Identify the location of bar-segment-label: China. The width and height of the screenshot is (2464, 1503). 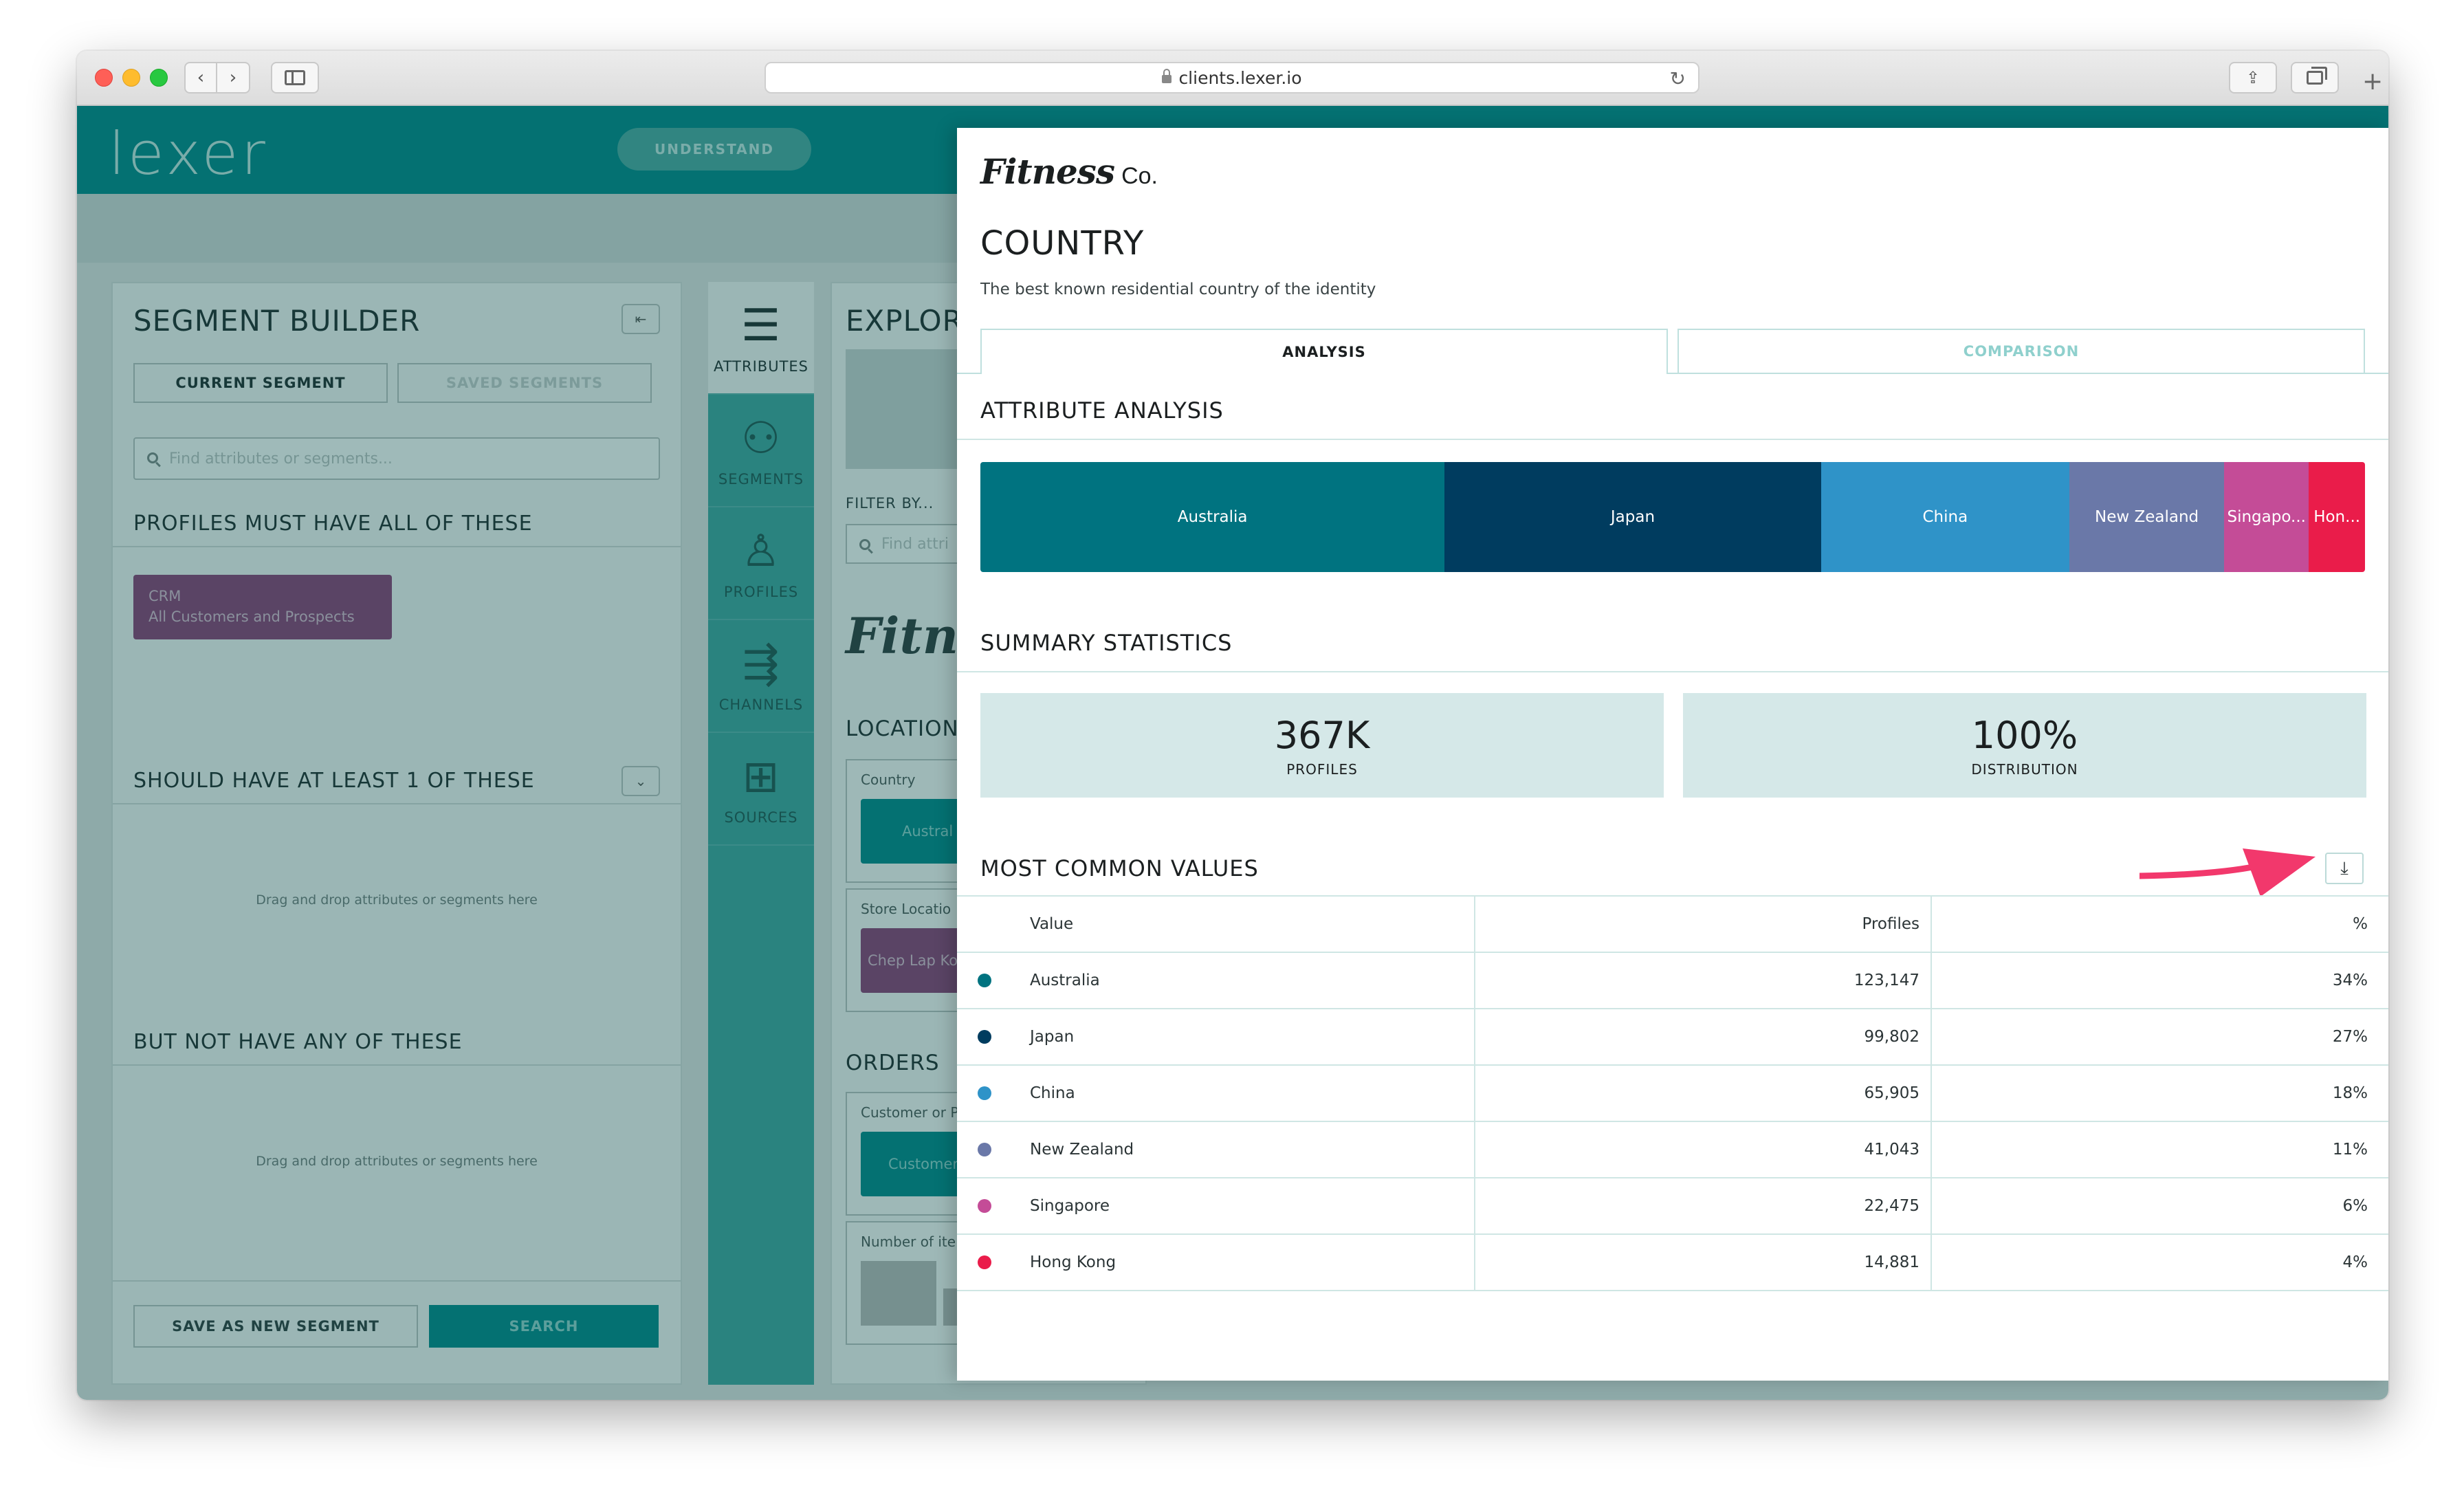
(1945, 517).